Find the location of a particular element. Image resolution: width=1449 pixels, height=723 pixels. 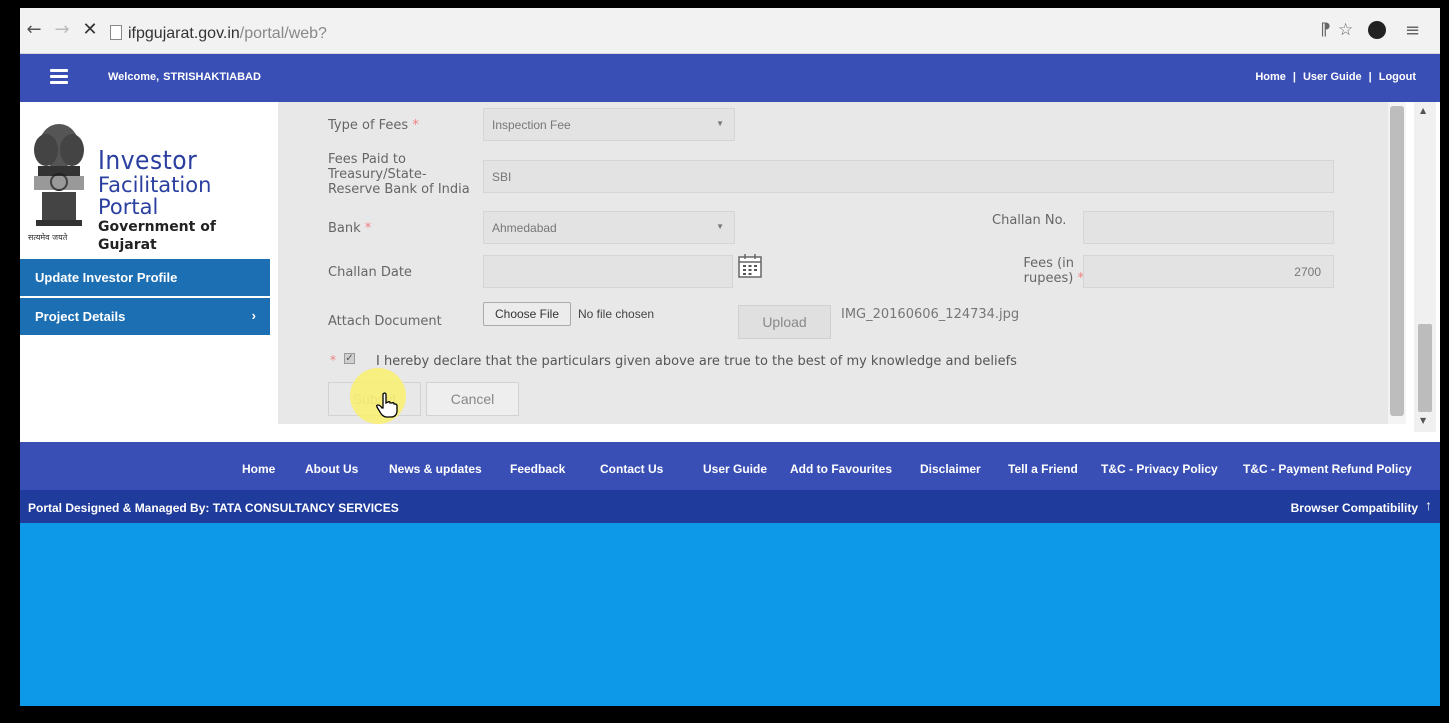

form-scrollbar-thumb is located at coordinates (1397, 261).